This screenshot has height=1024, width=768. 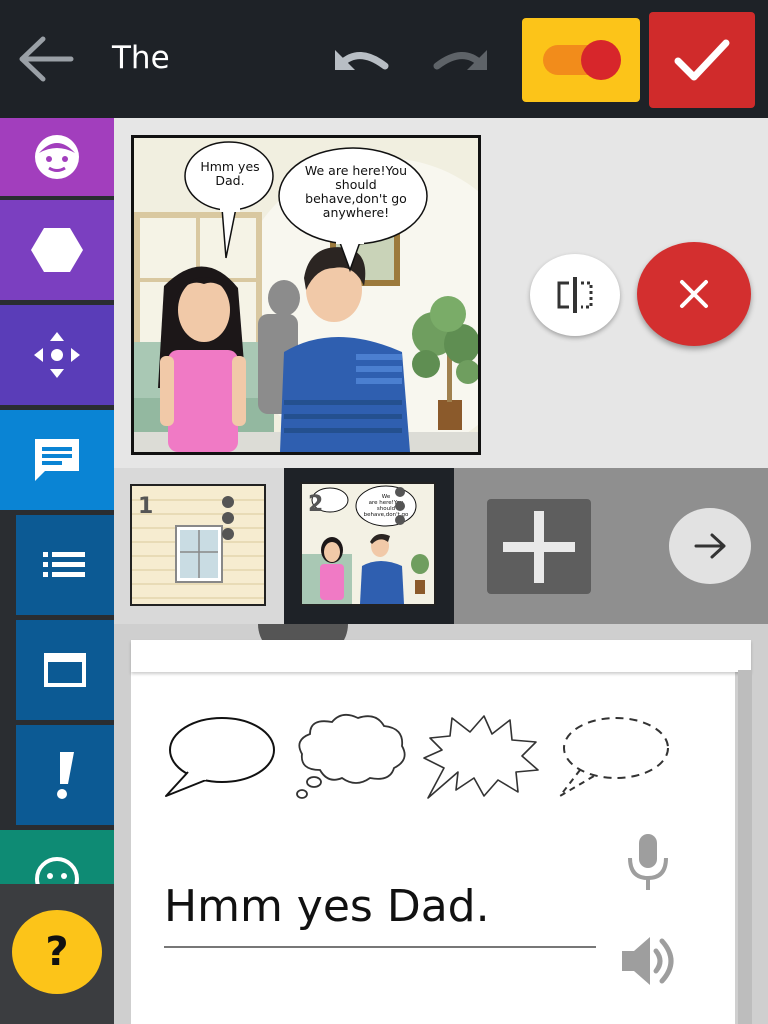 I want to click on close-icon, so click(x=694, y=294).